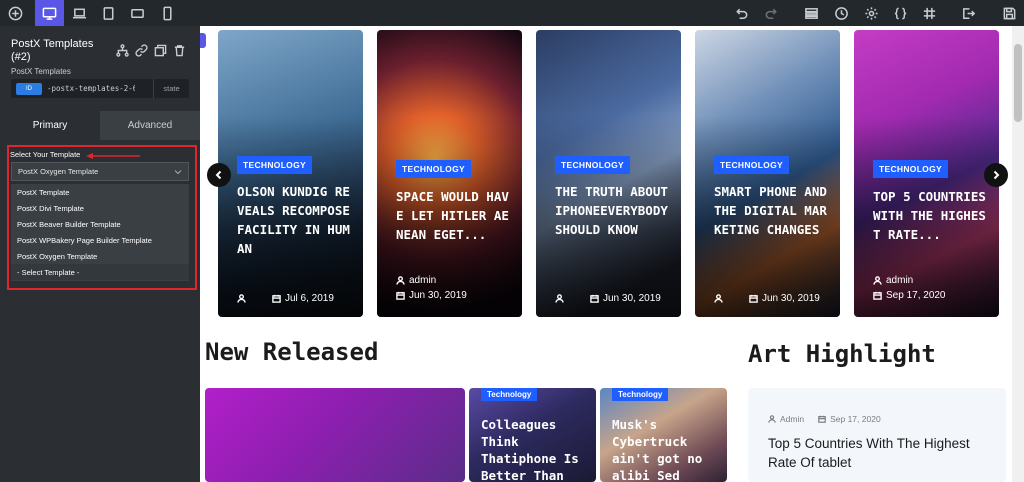 The image size is (1024, 482). Describe the element at coordinates (1018, 83) in the screenshot. I see `scrollbar-thumb` at that location.